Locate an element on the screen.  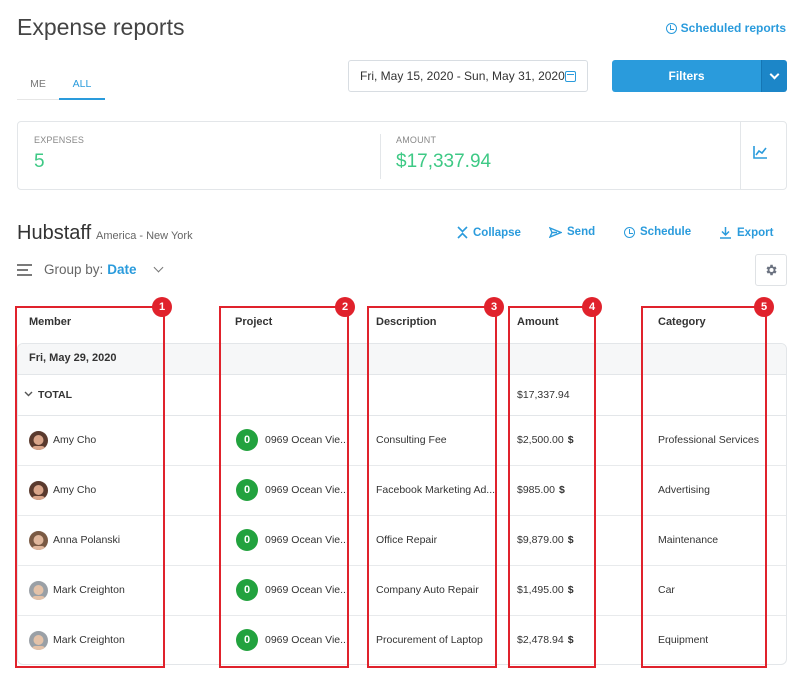
organization-name: Hubstaff is located at coordinates (54, 233).